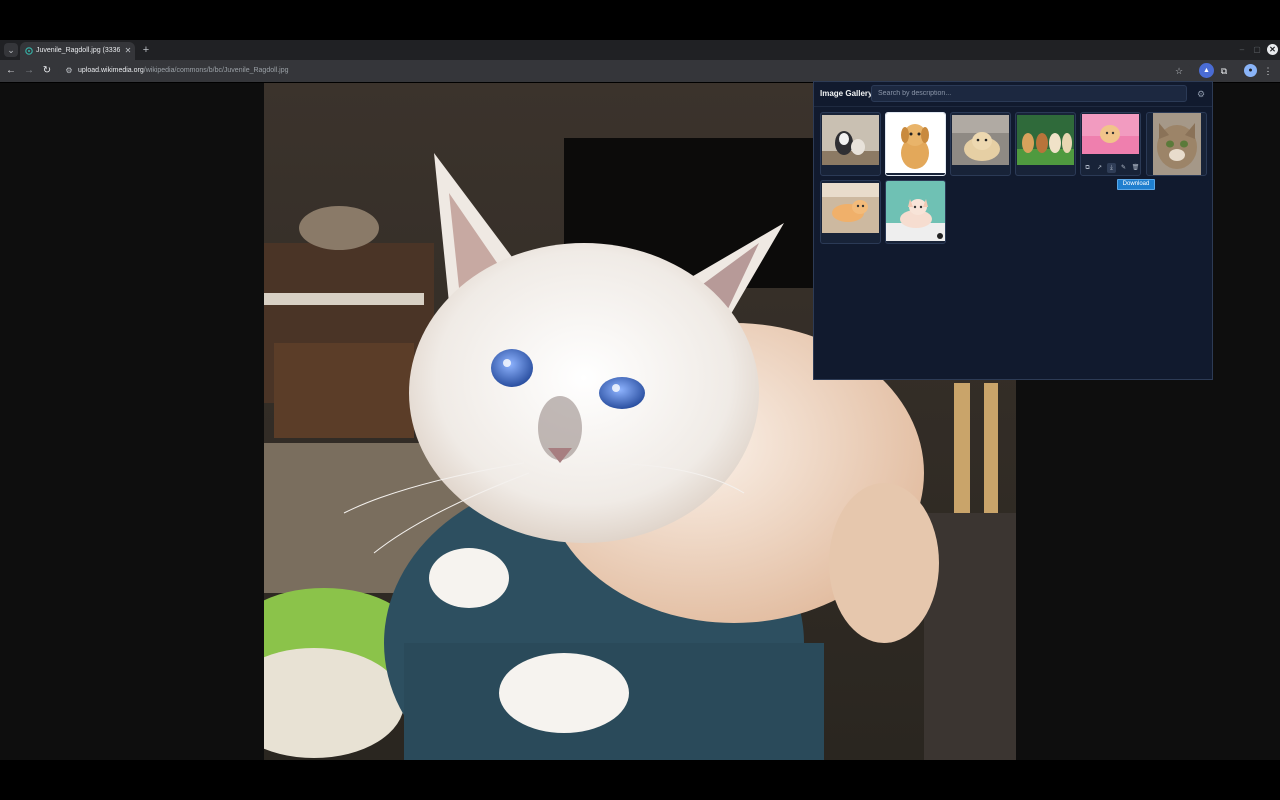  Describe the element at coordinates (1268, 71) in the screenshot. I see `kebab-menu-icon: ⋮` at that location.